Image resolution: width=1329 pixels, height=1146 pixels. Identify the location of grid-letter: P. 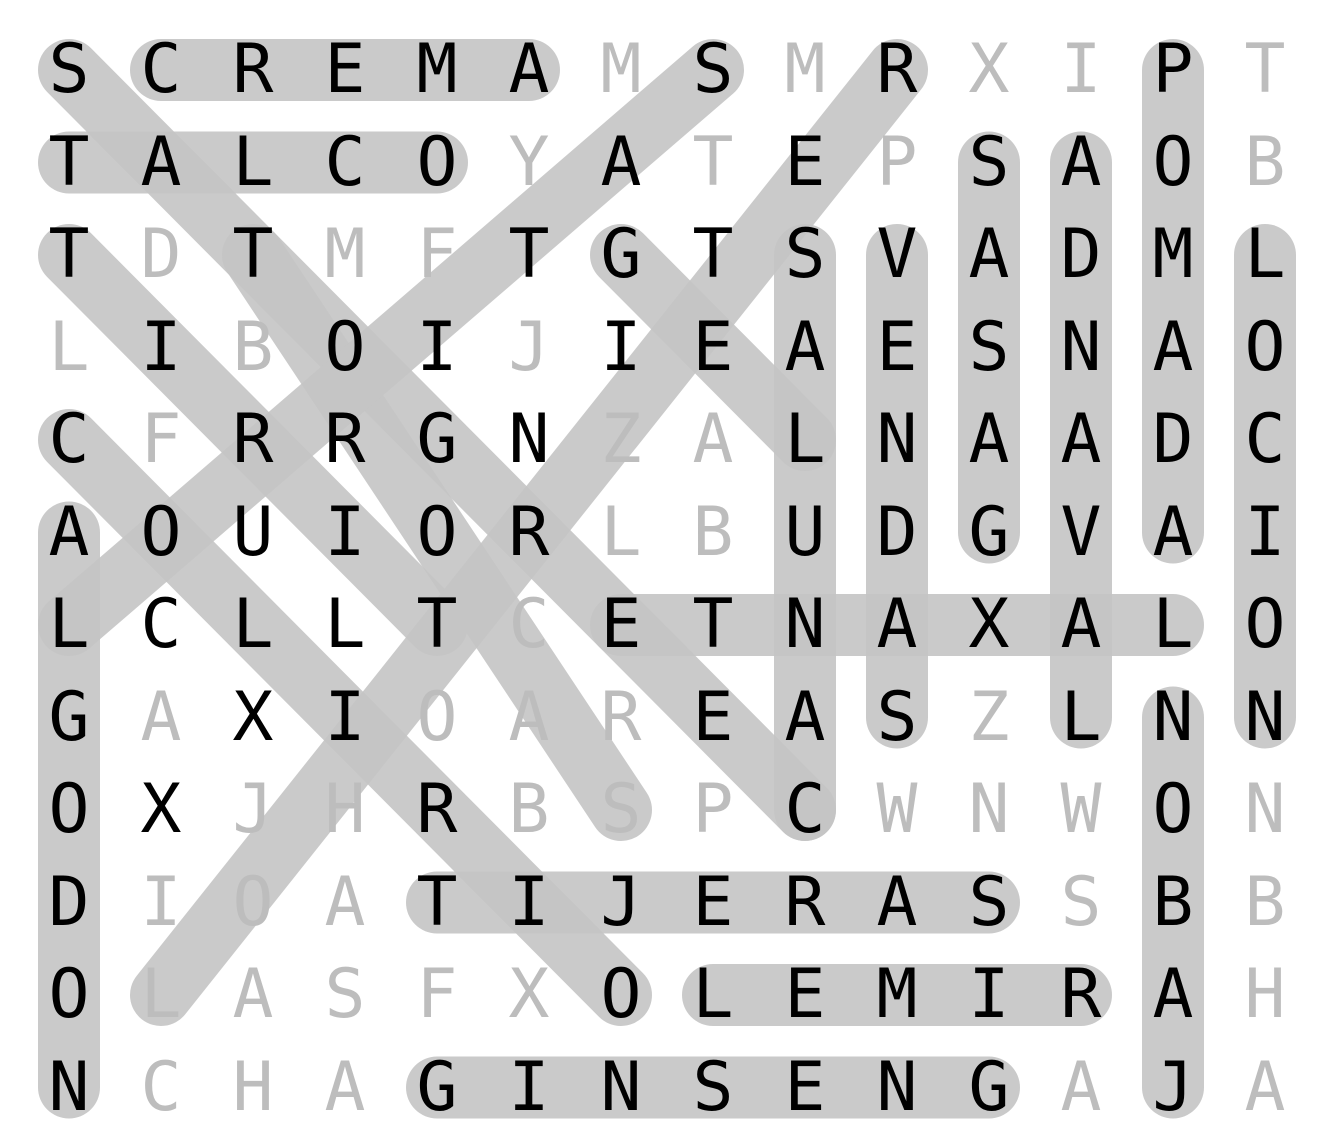
(897, 163).